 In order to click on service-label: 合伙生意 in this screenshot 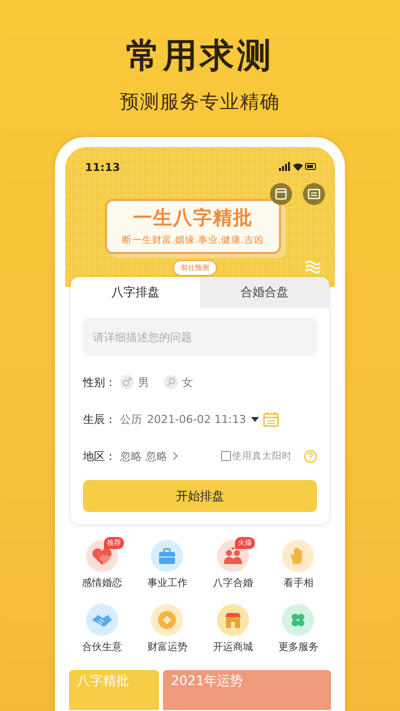, I will do `click(102, 647)`.